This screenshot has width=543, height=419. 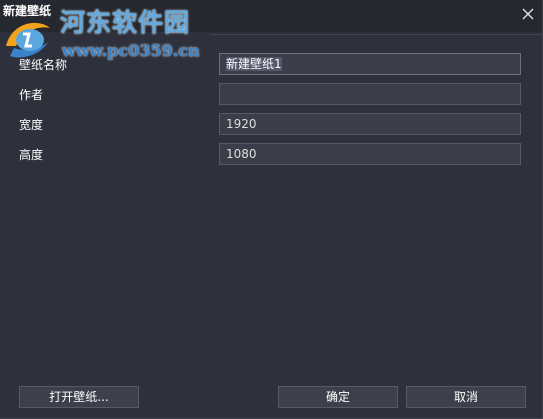 What do you see at coordinates (370, 124) in the screenshot?
I see `width-input: 1920` at bounding box center [370, 124].